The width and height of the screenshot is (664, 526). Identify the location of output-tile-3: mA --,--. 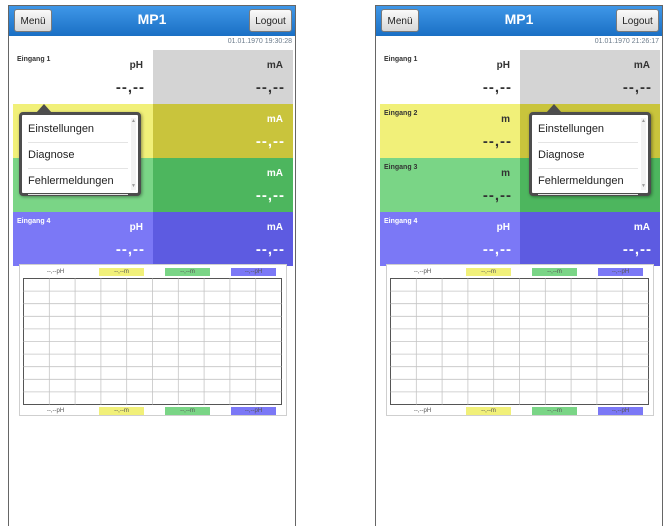
(223, 185).